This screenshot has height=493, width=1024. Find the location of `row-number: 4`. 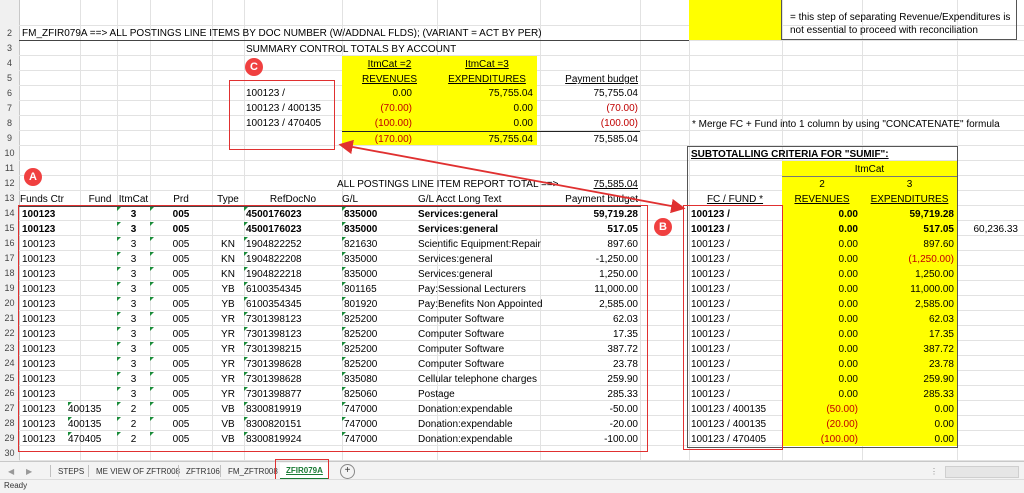

row-number: 4 is located at coordinates (9, 63).